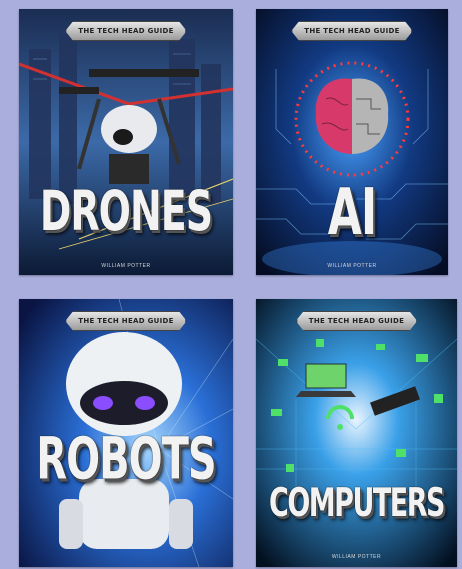 The image size is (462, 569). I want to click on book-title: COMPUTERS, so click(357, 503).